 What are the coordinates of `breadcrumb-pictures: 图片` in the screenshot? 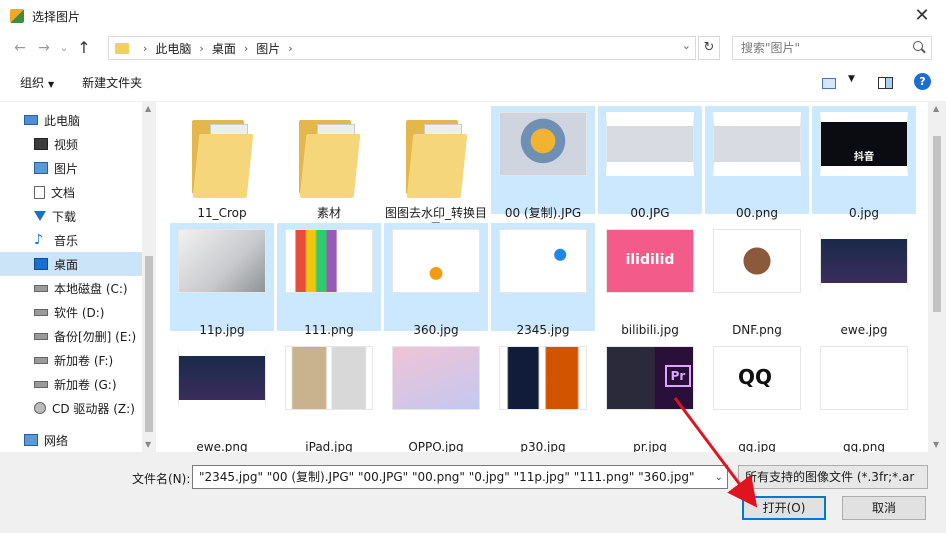 It's located at (268, 48).